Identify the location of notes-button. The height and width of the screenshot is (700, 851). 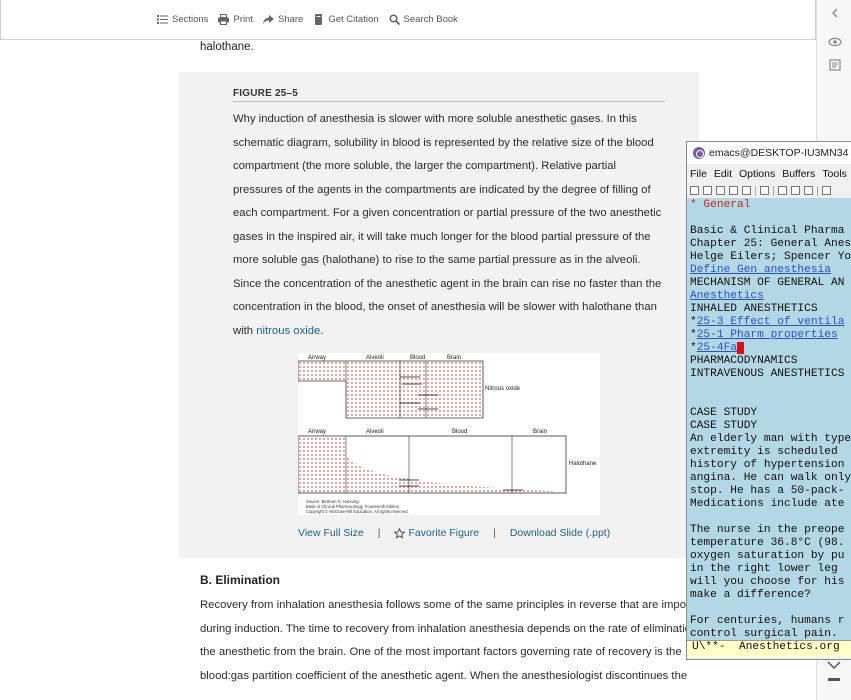
(834, 65).